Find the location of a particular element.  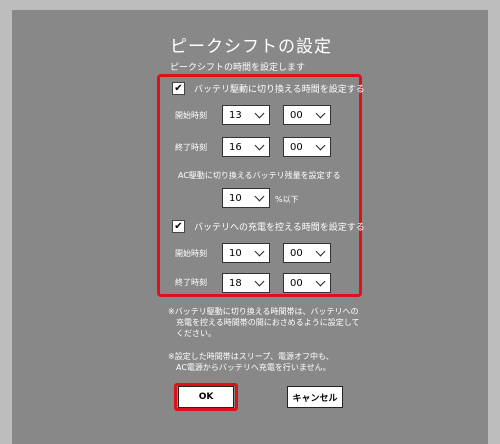

battery-end-time-label: 終了時刻 is located at coordinates (191, 147).